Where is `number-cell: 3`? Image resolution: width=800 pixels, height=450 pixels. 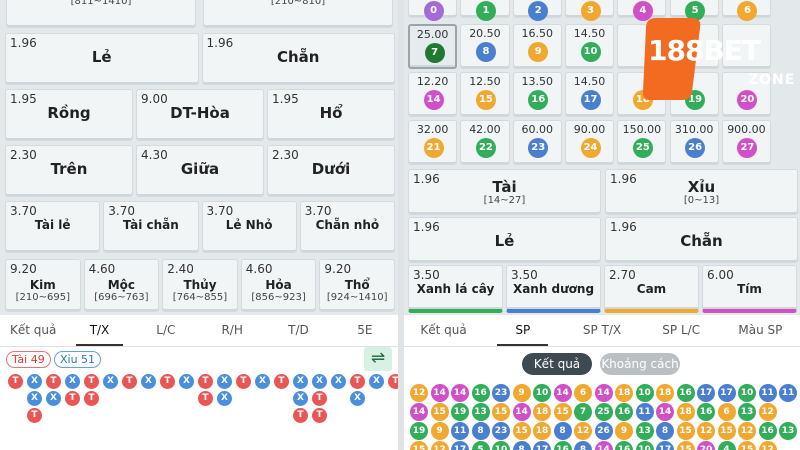
number-cell: 3 is located at coordinates (589, 10).